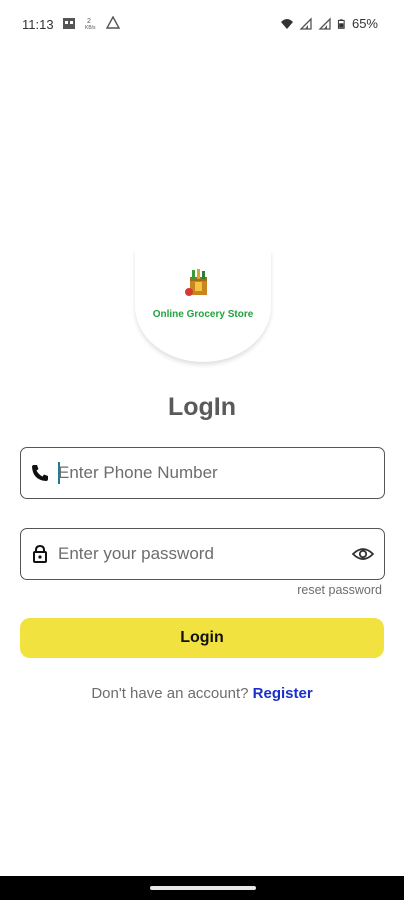  I want to click on logo-text: Online Grocery Store, so click(203, 314).